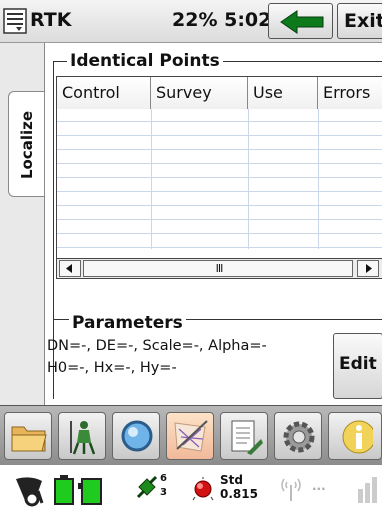 The height and width of the screenshot is (515, 382). Describe the element at coordinates (368, 492) in the screenshot. I see `signal-bars-icon` at that location.